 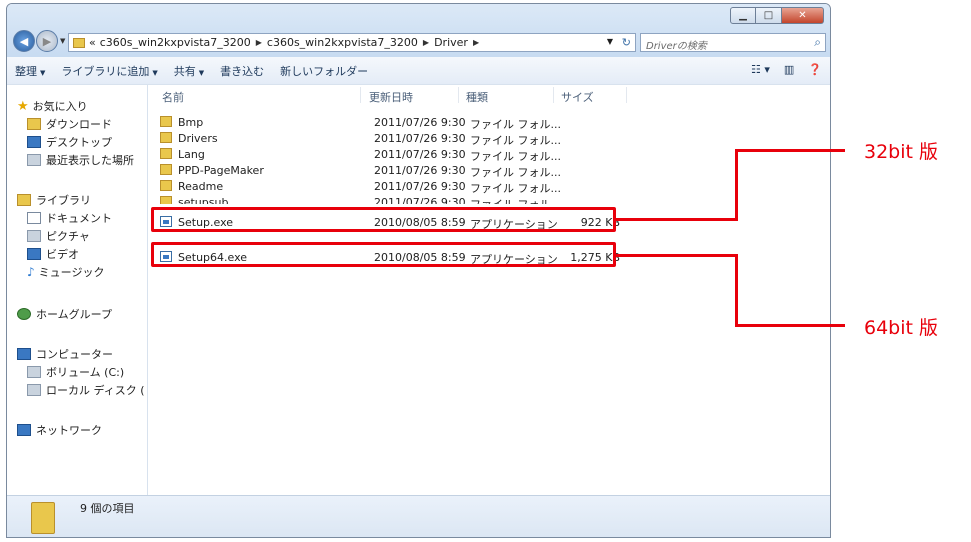 I want to click on add-to-library-menu: ライブラリに追加 ▼, so click(x=109, y=71).